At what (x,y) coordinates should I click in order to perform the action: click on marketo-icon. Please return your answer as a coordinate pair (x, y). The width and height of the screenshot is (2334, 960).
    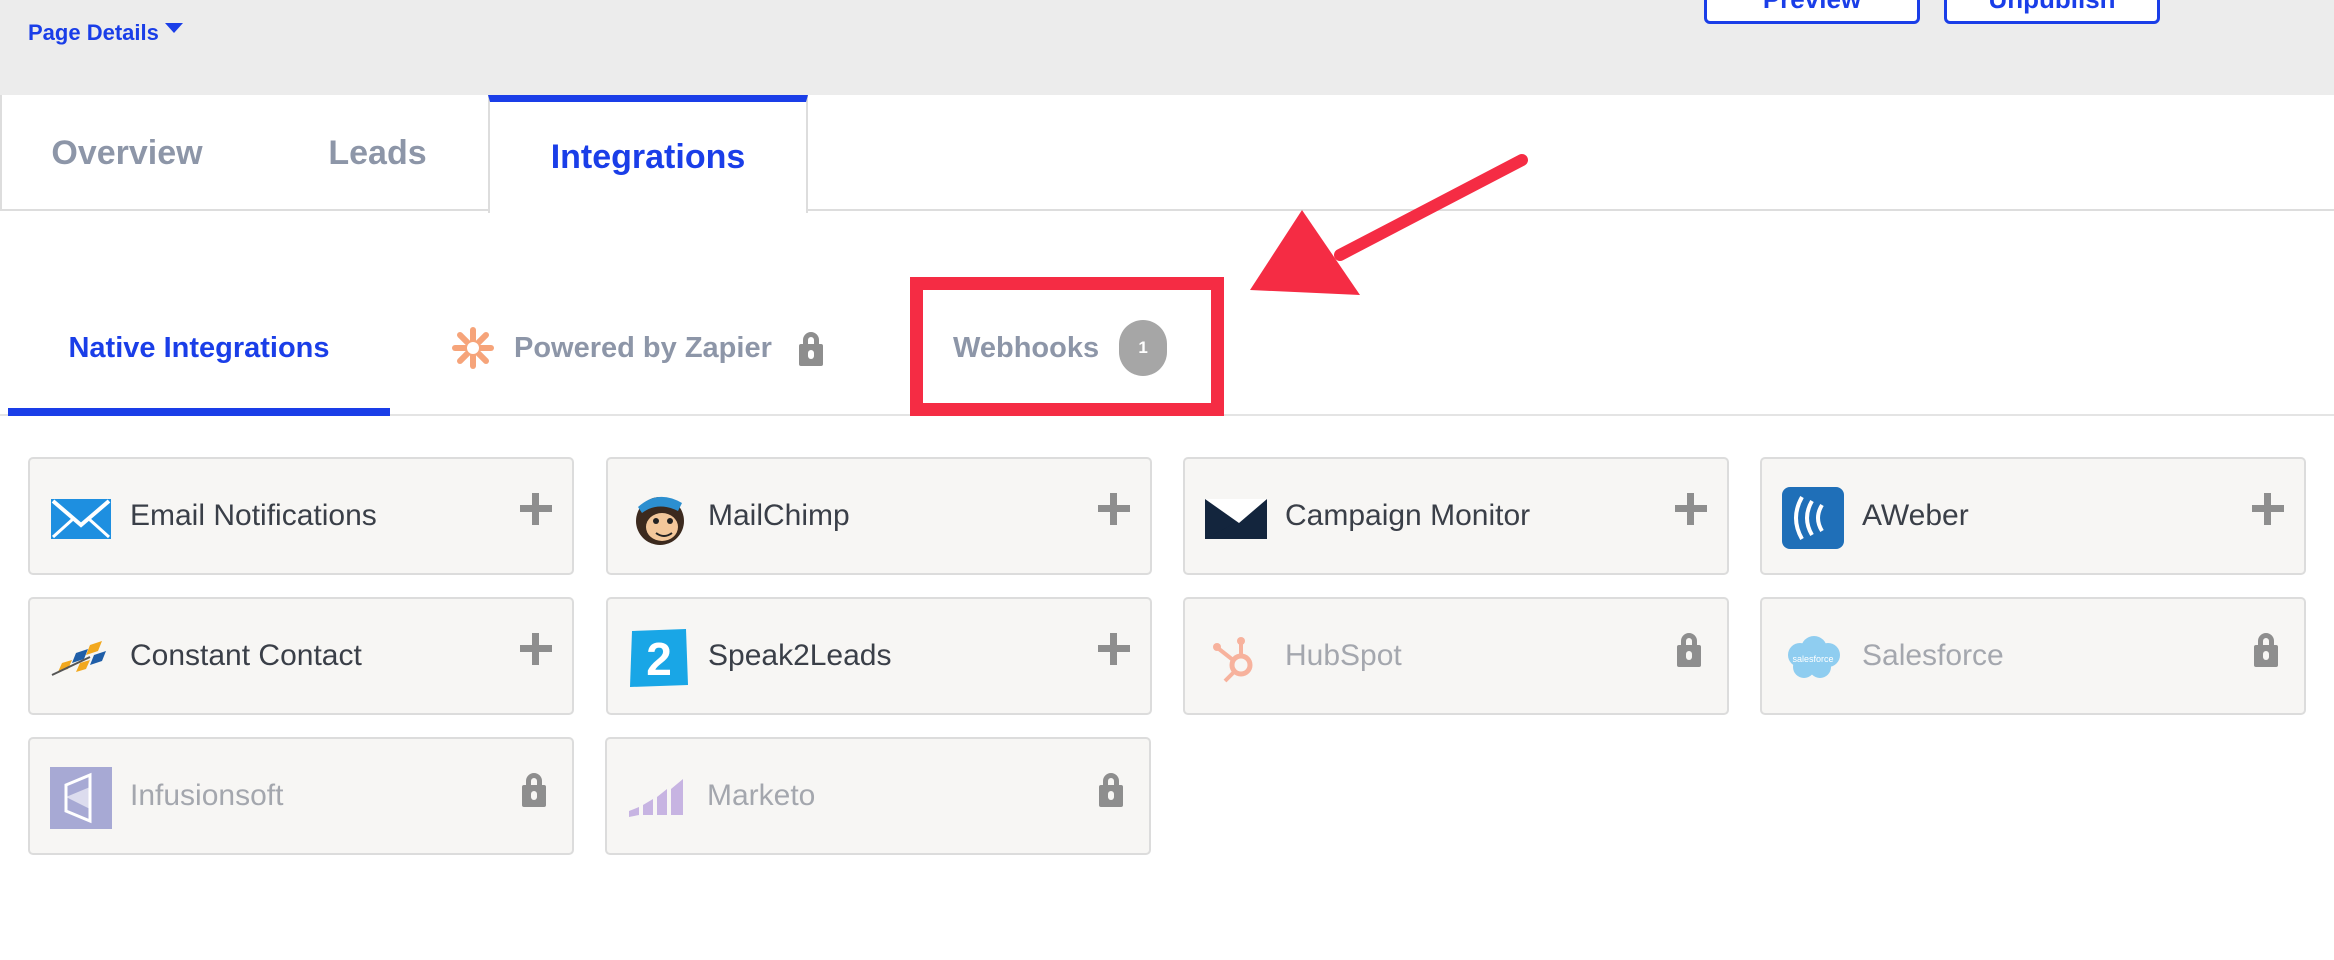
    Looking at the image, I should click on (656, 798).